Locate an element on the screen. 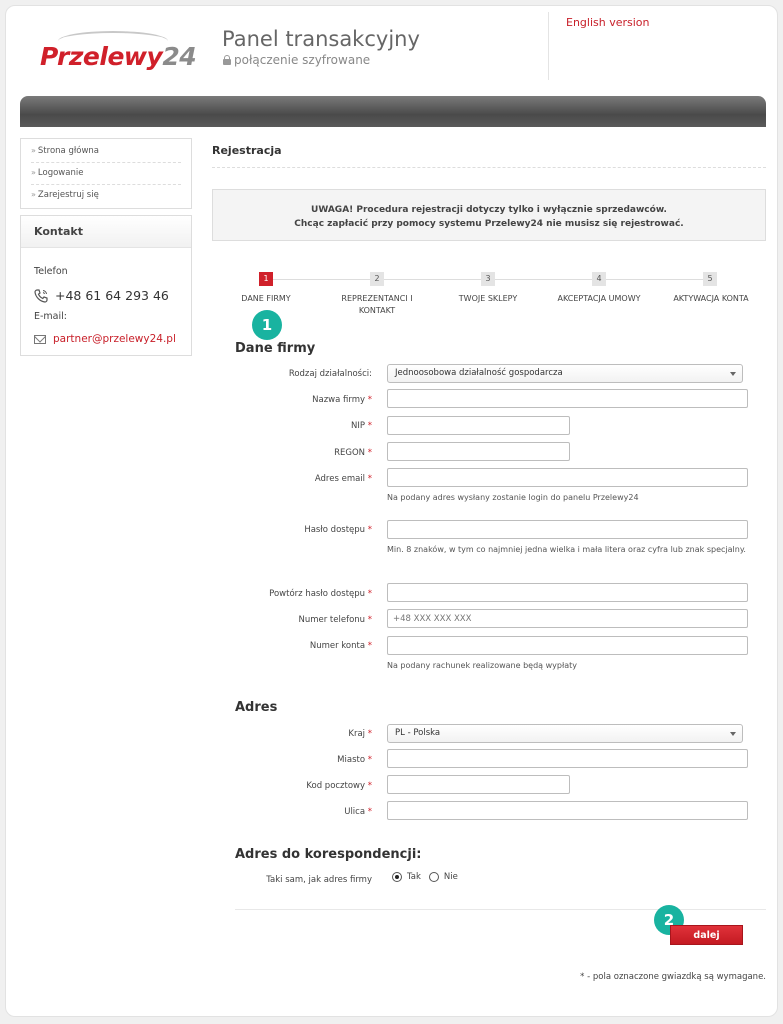 The width and height of the screenshot is (783, 1024). email-field-label: Adres email * is located at coordinates (272, 479).